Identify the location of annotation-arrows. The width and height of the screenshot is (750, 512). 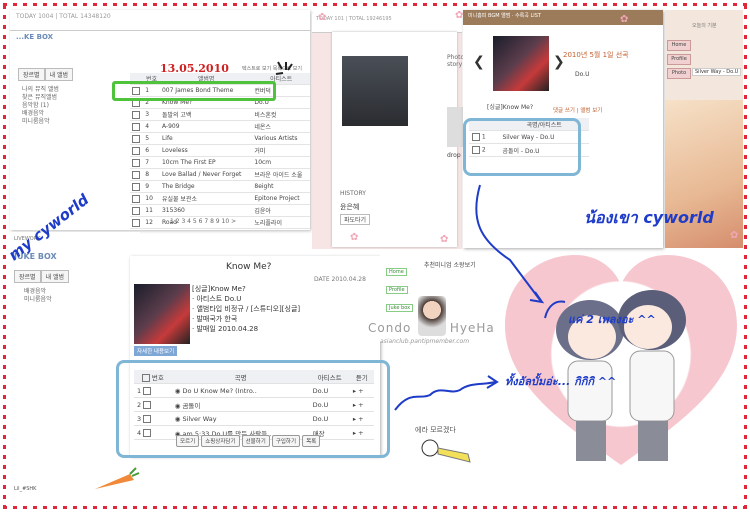
(480, 297).